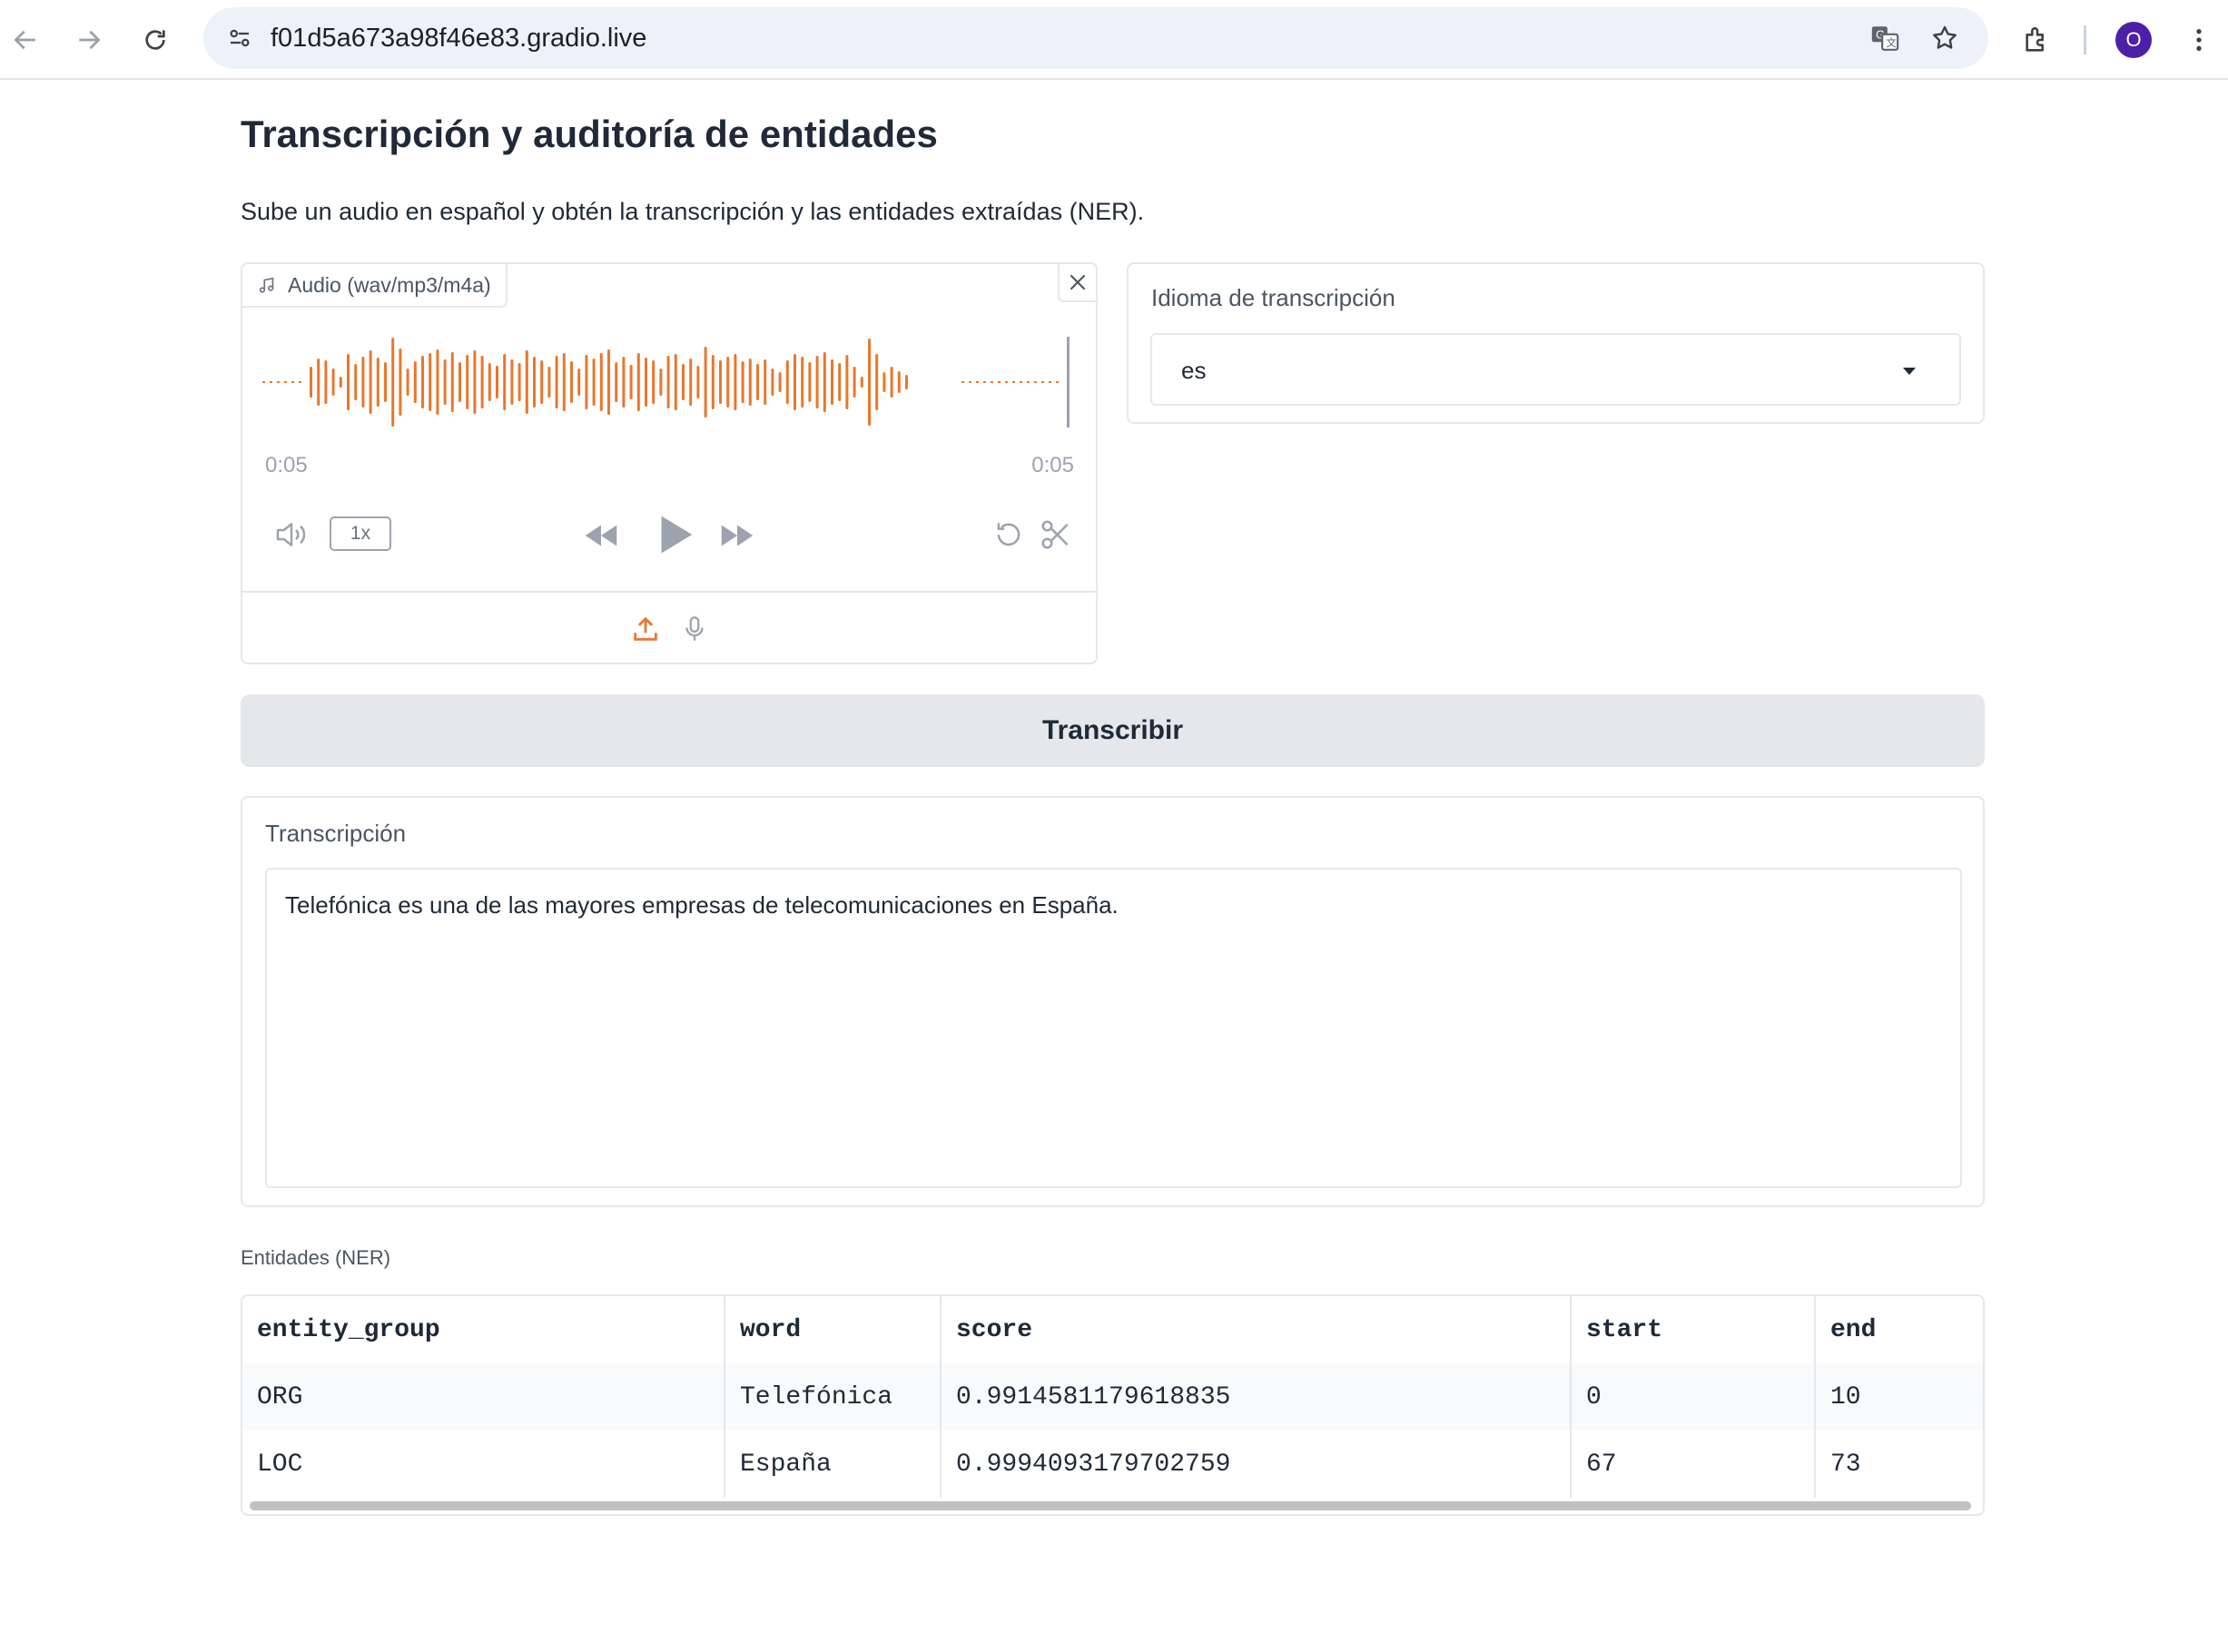 The height and width of the screenshot is (1652, 2228). What do you see at coordinates (2199, 40) in the screenshot?
I see `kebab-menu-icon` at bounding box center [2199, 40].